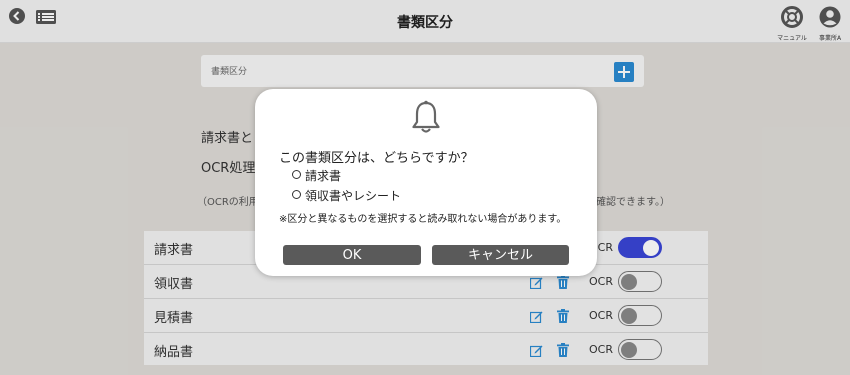  I want to click on option-invoice: 請求書, so click(316, 175).